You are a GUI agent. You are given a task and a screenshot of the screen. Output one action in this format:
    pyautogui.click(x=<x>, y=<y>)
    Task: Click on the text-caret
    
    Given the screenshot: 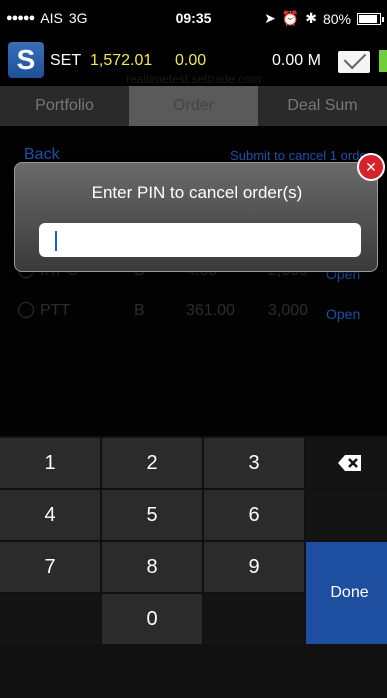 What is the action you would take?
    pyautogui.click(x=56, y=241)
    